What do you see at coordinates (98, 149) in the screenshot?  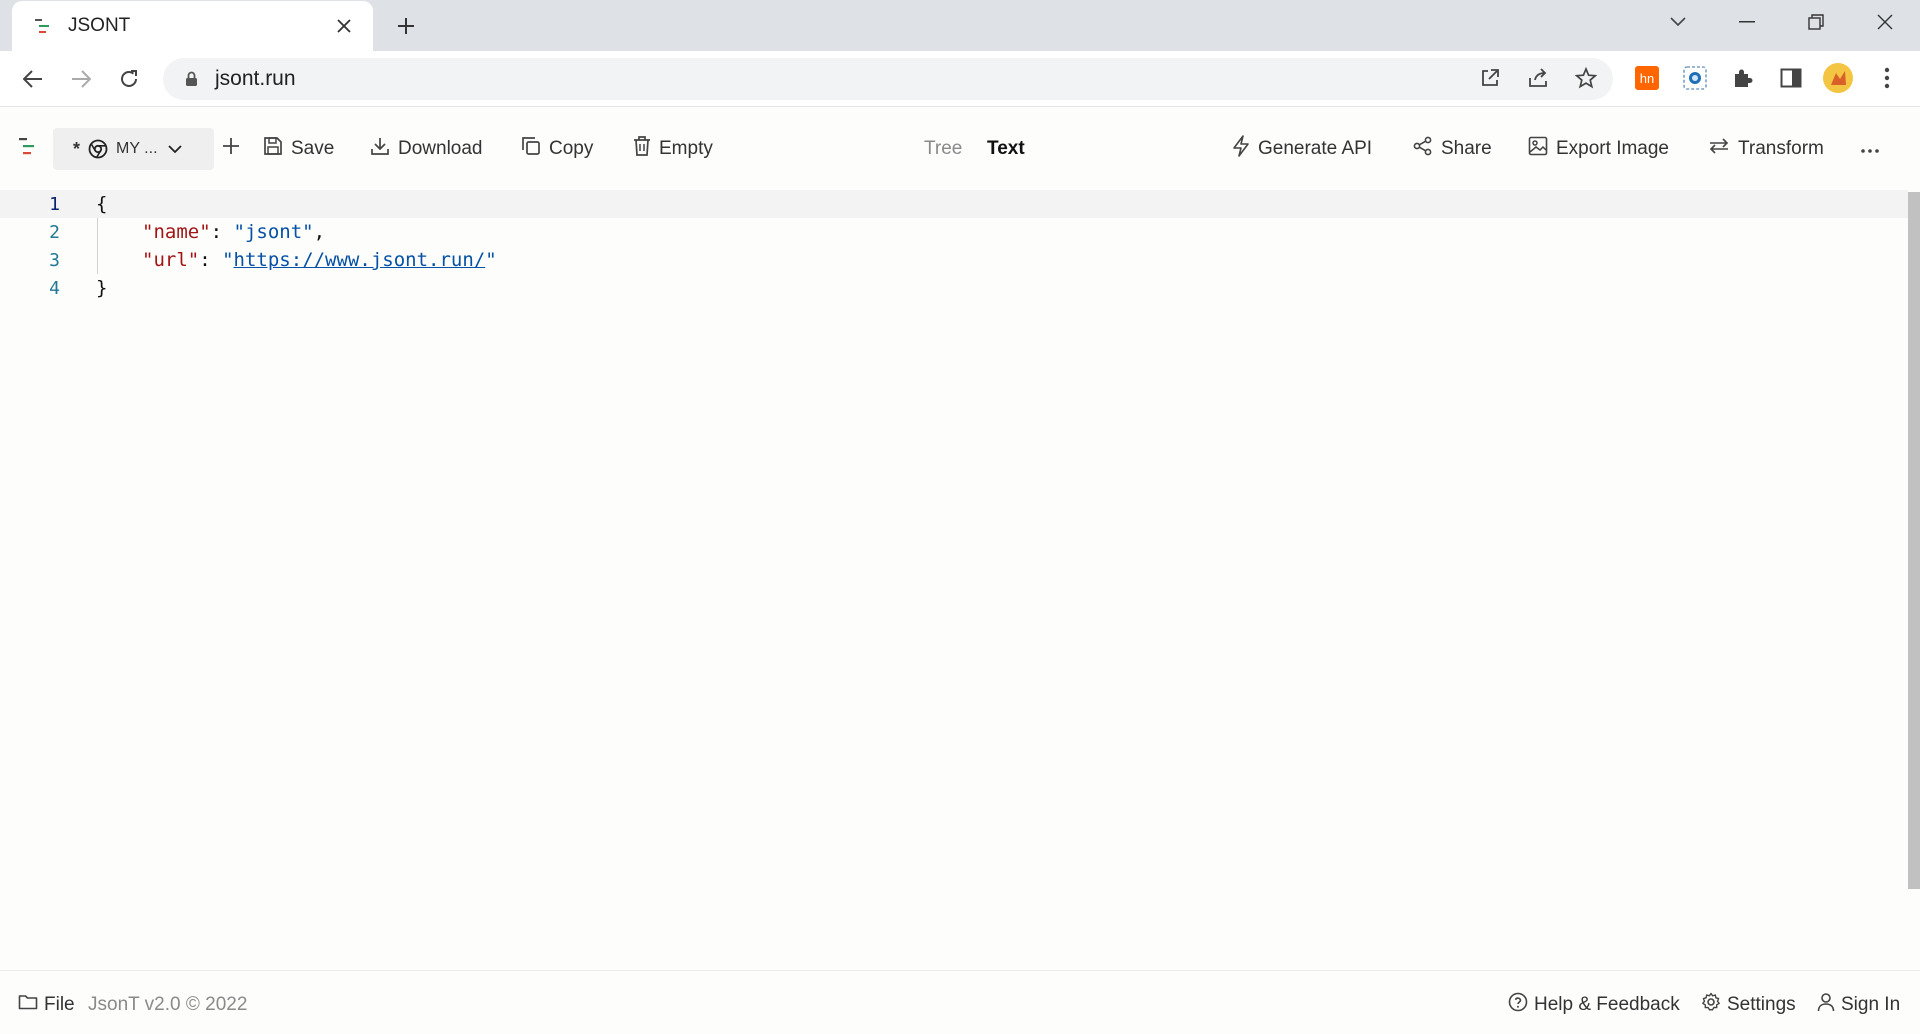 I see `chrome-icon` at bounding box center [98, 149].